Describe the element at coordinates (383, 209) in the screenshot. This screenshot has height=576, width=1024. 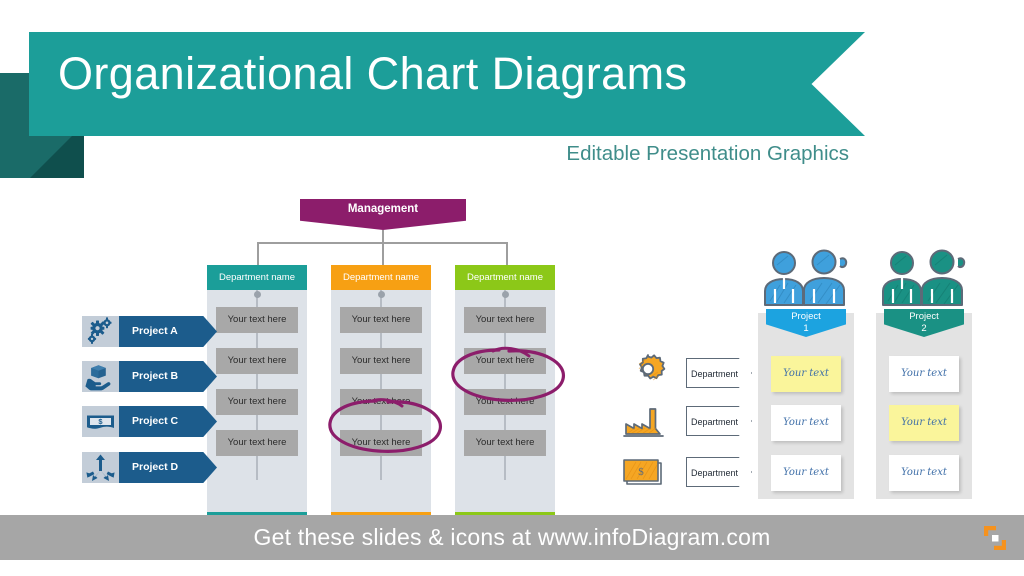
I see `management-label: Management` at that location.